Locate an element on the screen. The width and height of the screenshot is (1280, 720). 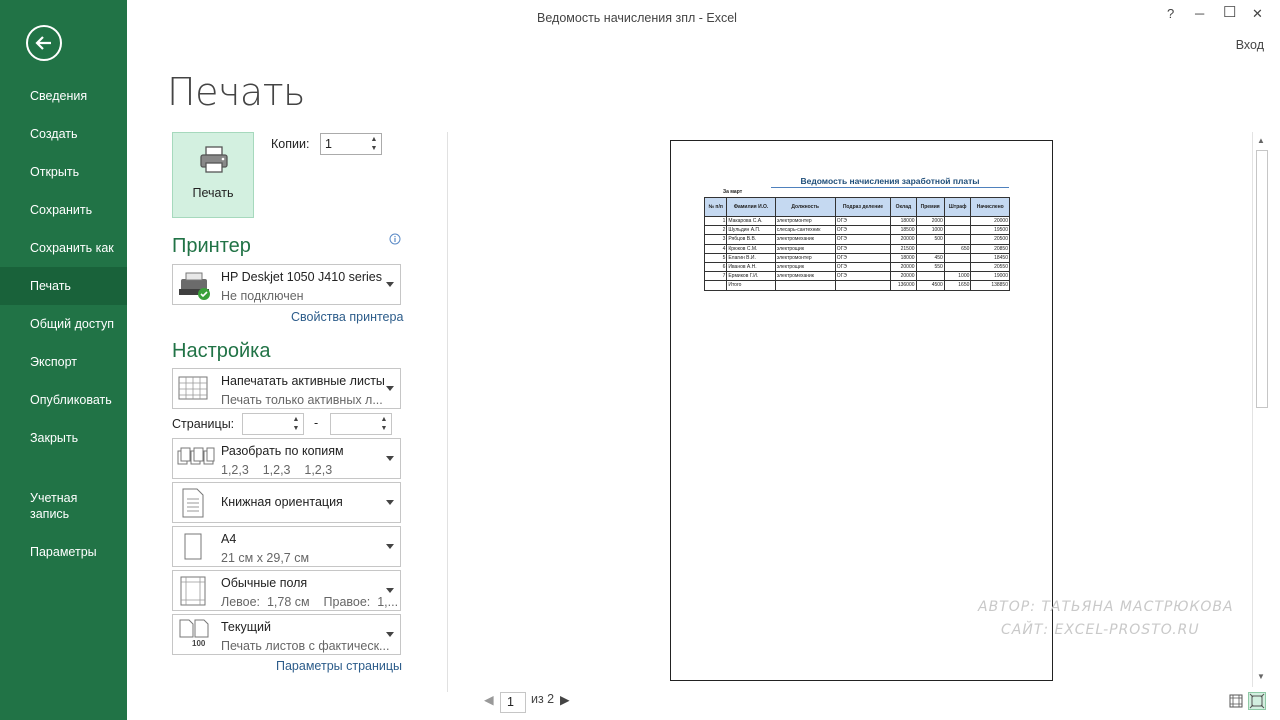
page-number-input: 1 is located at coordinates (513, 702).